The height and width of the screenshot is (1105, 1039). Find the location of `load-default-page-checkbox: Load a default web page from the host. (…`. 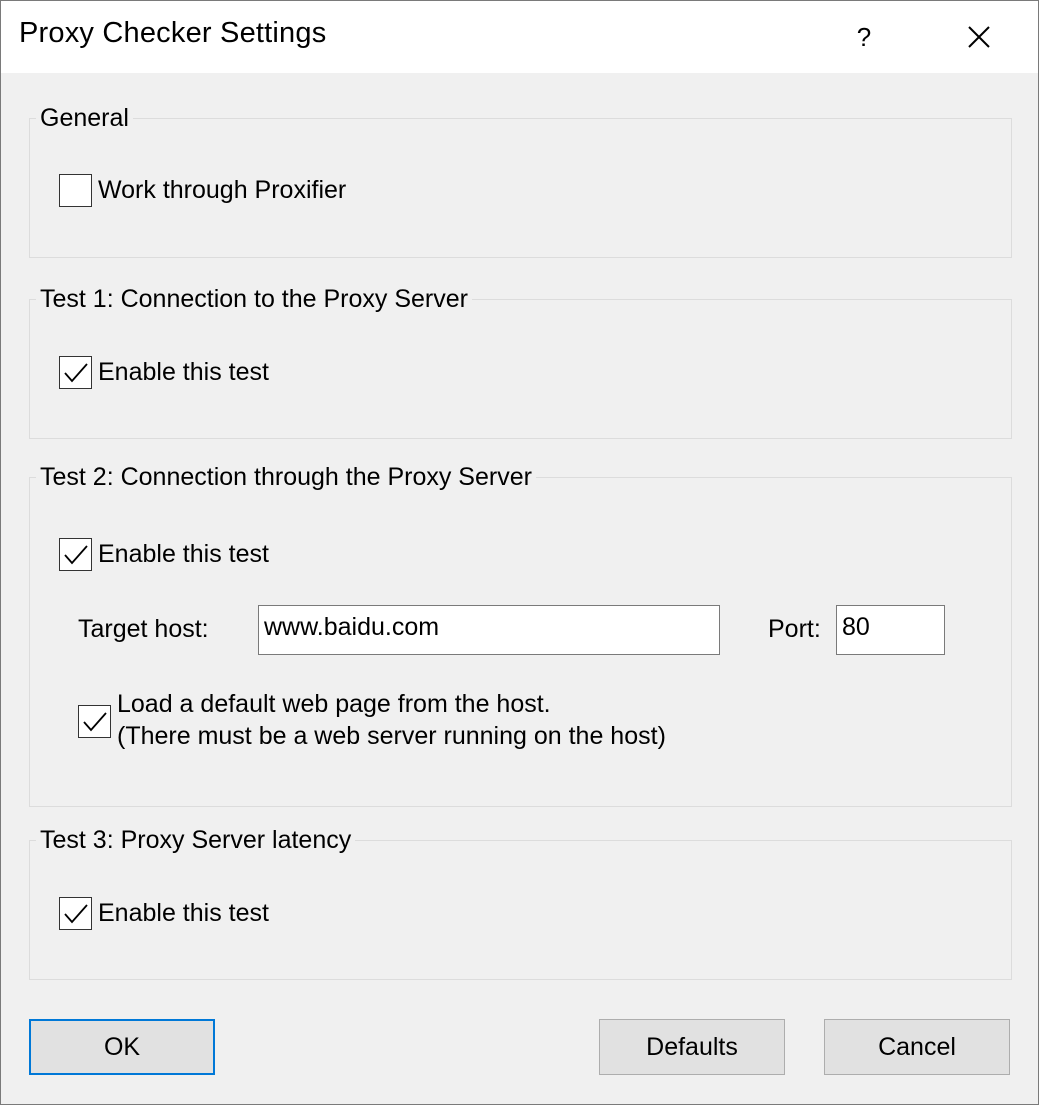

load-default-page-checkbox: Load a default web page from the host. (… is located at coordinates (372, 720).